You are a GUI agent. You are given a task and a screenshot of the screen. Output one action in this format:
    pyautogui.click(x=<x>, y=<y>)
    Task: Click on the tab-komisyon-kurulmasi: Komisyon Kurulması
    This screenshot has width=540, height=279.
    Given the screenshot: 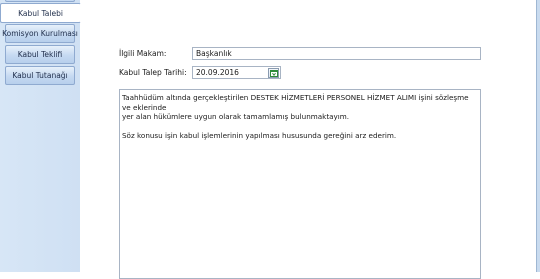 What is the action you would take?
    pyautogui.click(x=40, y=33)
    